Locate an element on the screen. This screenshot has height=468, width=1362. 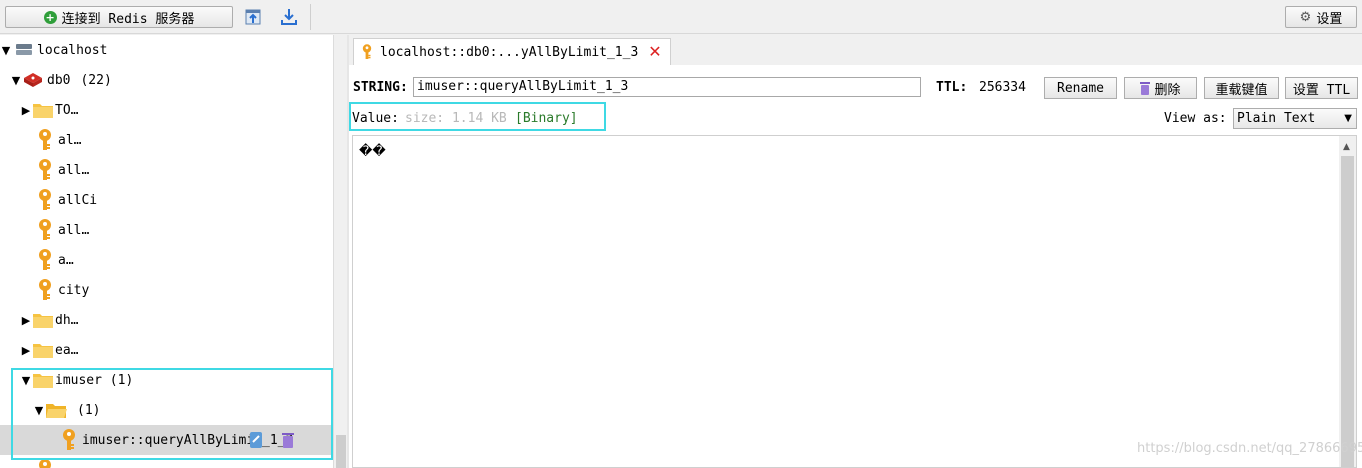
tree-item-key is located at coordinates (166, 461).